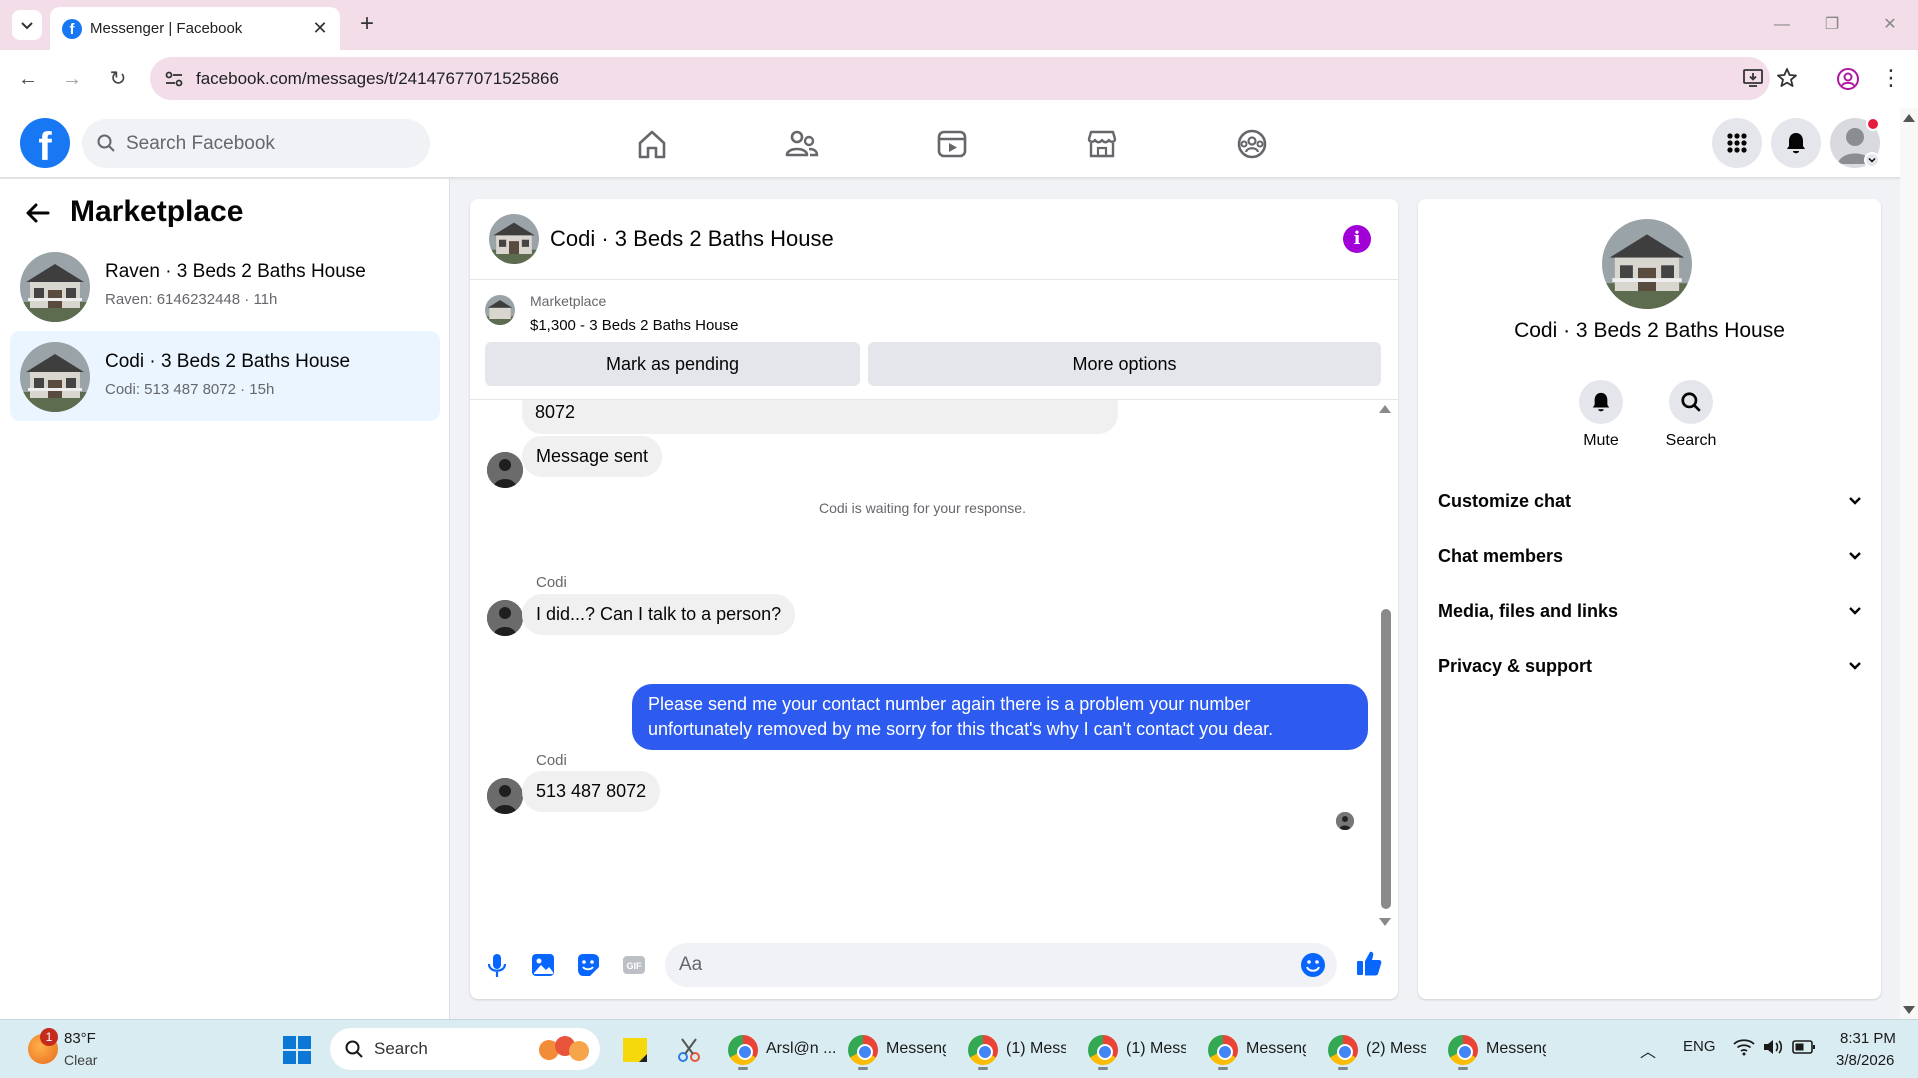  Describe the element at coordinates (1501, 556) in the screenshot. I see `section-label: Chat members` at that location.